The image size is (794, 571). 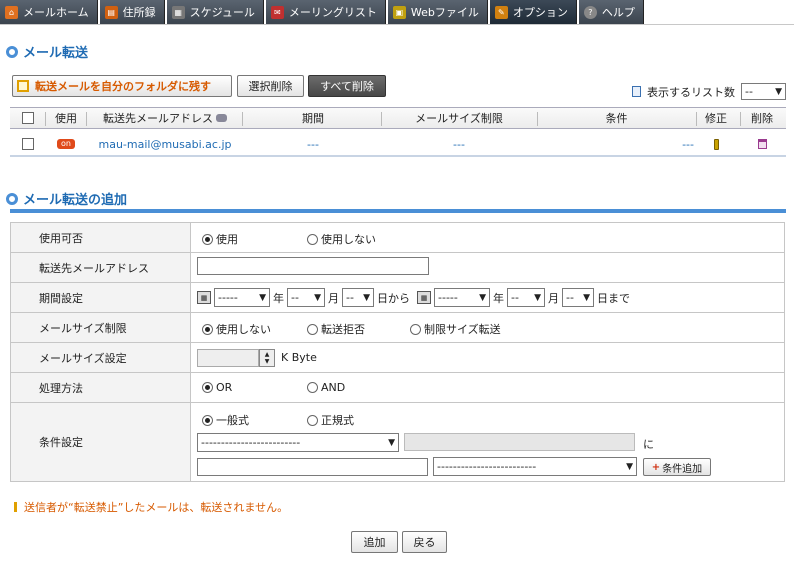 I want to click on start-day-select: -- ▼, so click(x=358, y=297).